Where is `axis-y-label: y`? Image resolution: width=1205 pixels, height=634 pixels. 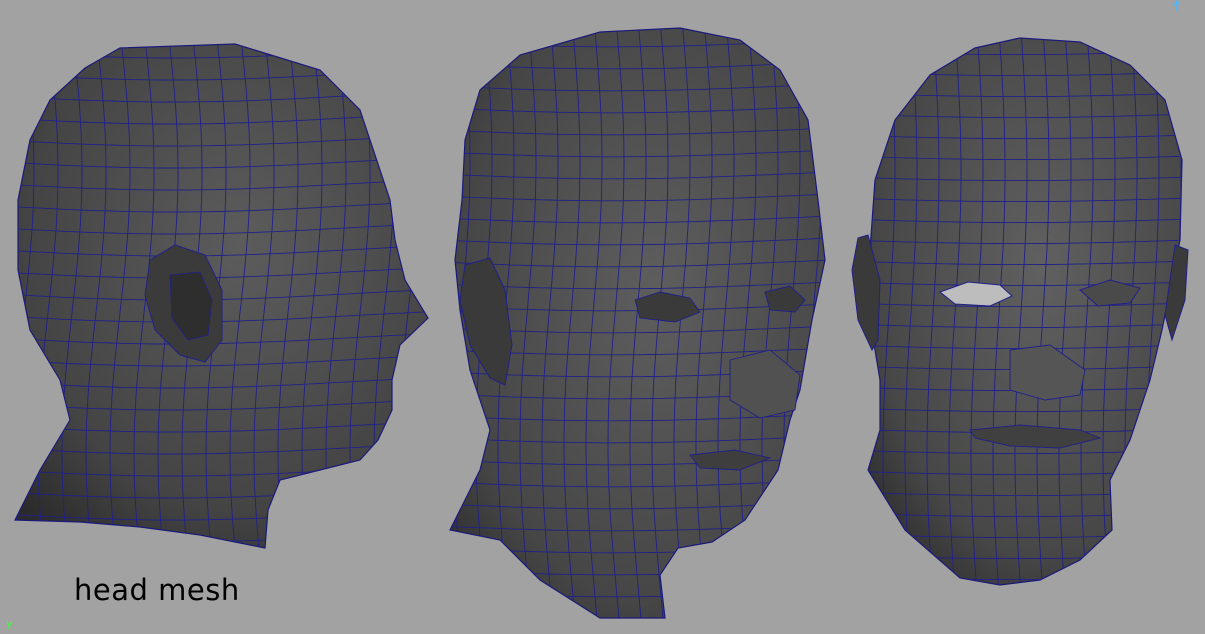 axis-y-label: y is located at coordinates (9, 623).